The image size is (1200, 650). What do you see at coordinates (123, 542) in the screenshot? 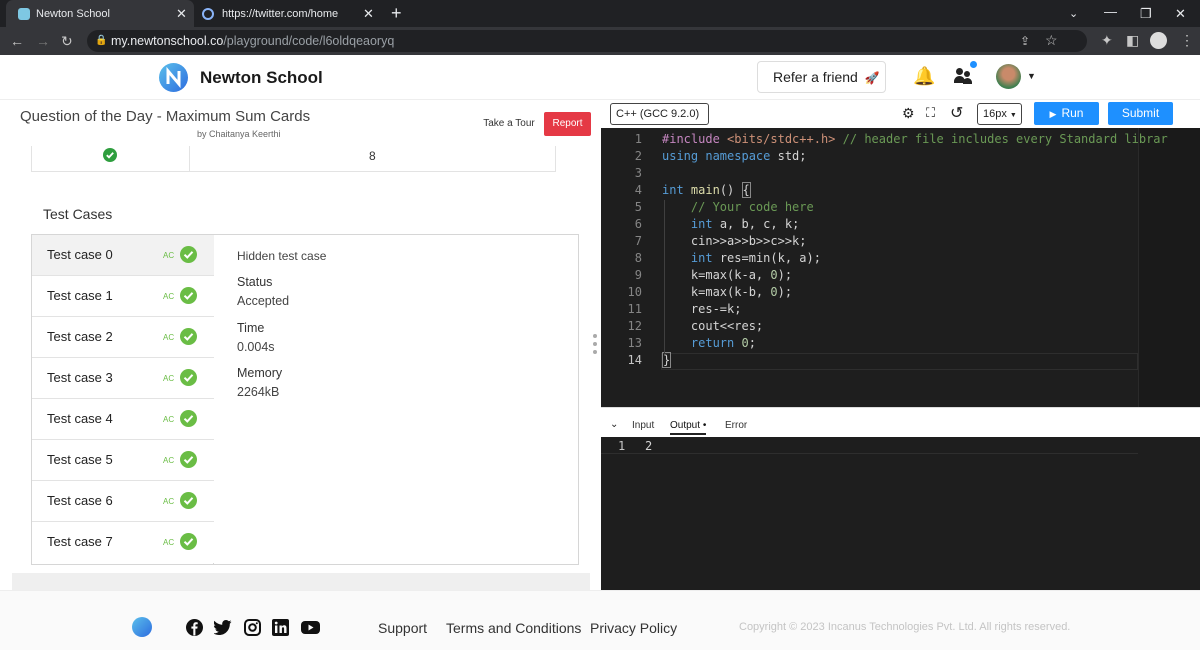
I see `test-case-item: Test case 7 AC` at bounding box center [123, 542].